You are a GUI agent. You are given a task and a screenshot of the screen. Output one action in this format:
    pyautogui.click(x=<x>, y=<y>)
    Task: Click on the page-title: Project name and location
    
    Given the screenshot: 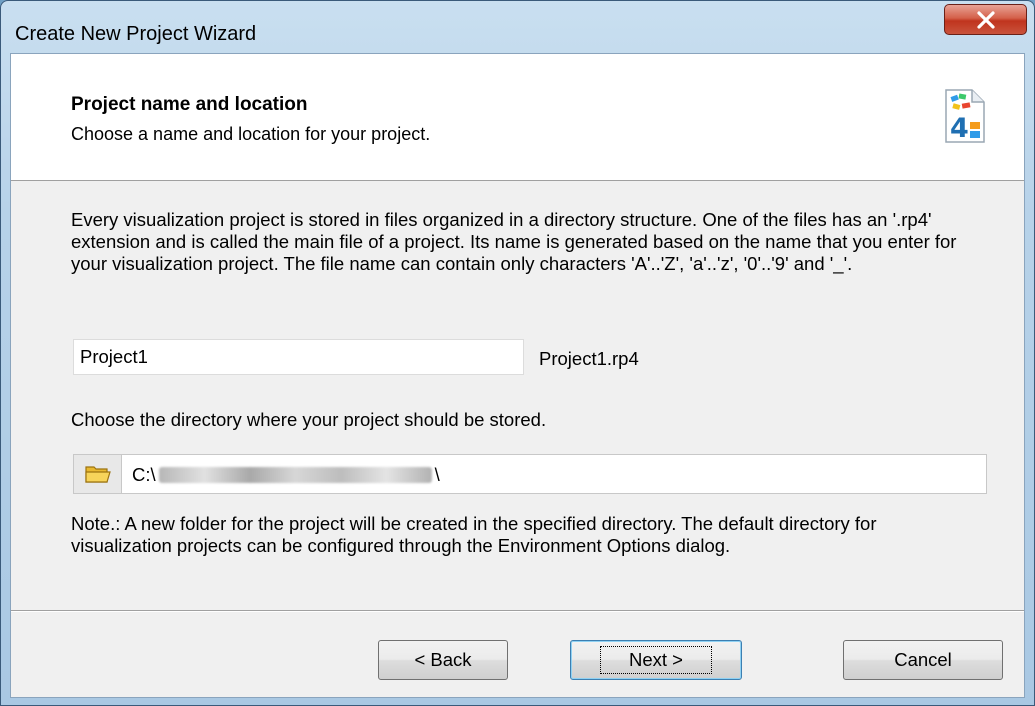 What is the action you would take?
    pyautogui.click(x=189, y=104)
    